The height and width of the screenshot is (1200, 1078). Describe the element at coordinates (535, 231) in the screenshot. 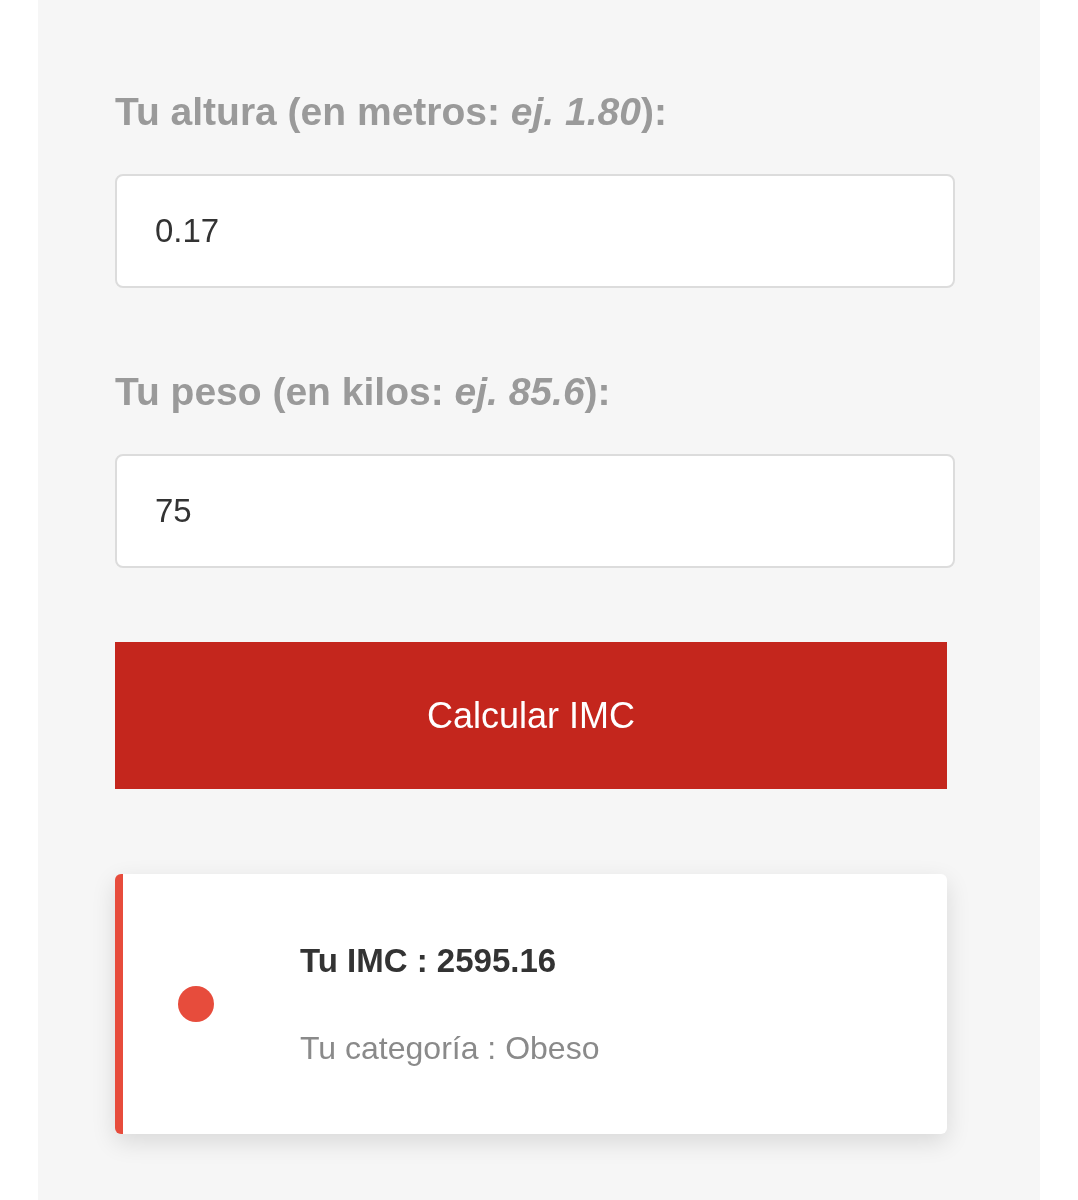

I see `input-field: 0.17` at that location.